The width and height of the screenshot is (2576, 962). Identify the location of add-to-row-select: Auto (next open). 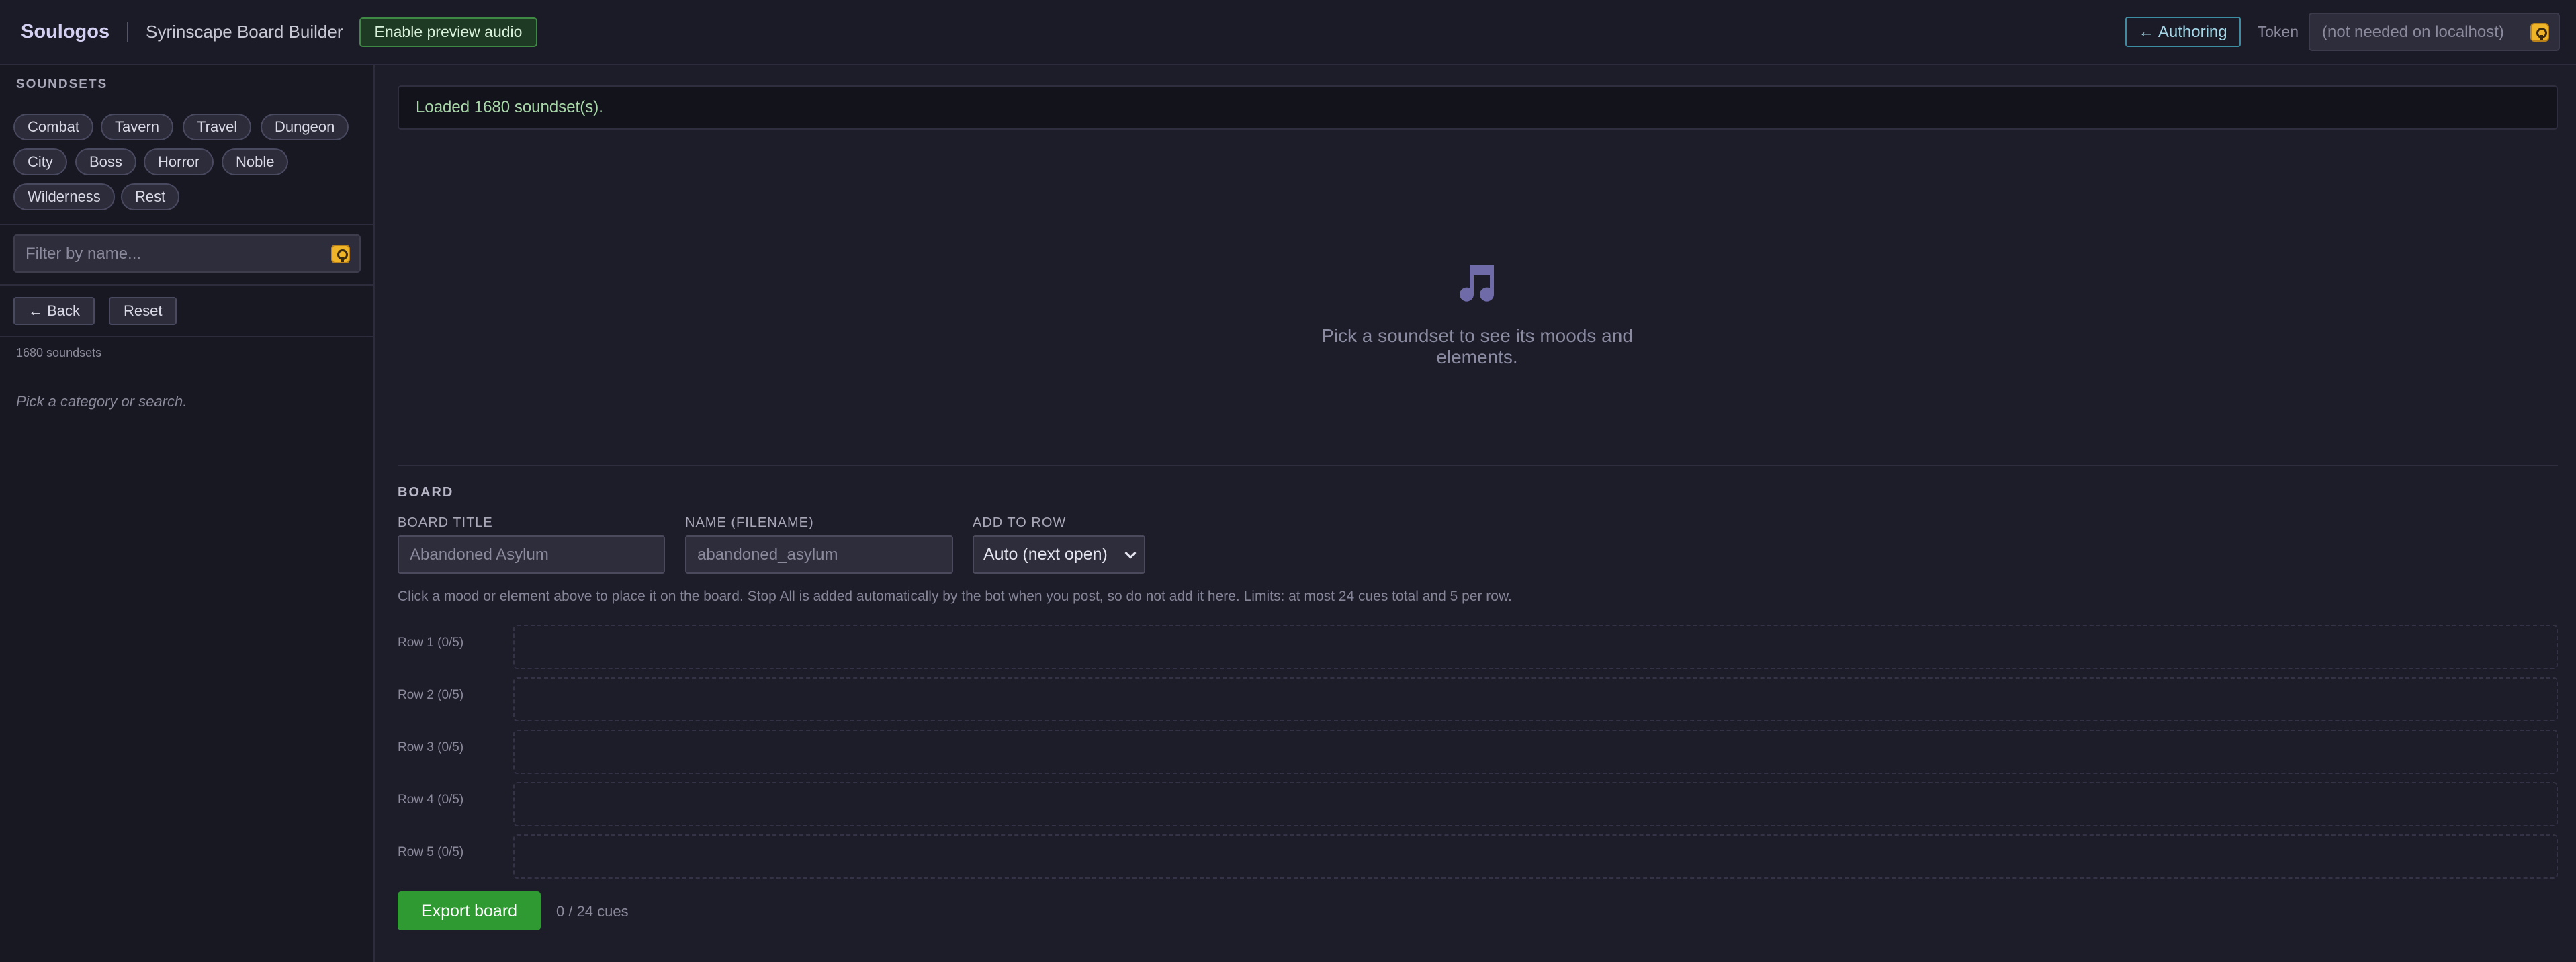
(1059, 554).